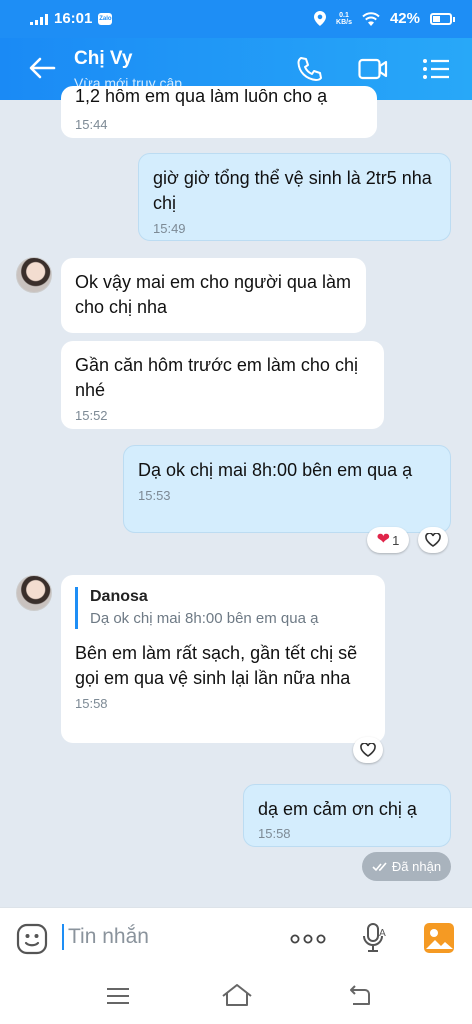  Describe the element at coordinates (105, 937) in the screenshot. I see `message-input: Tin nhắn` at that location.